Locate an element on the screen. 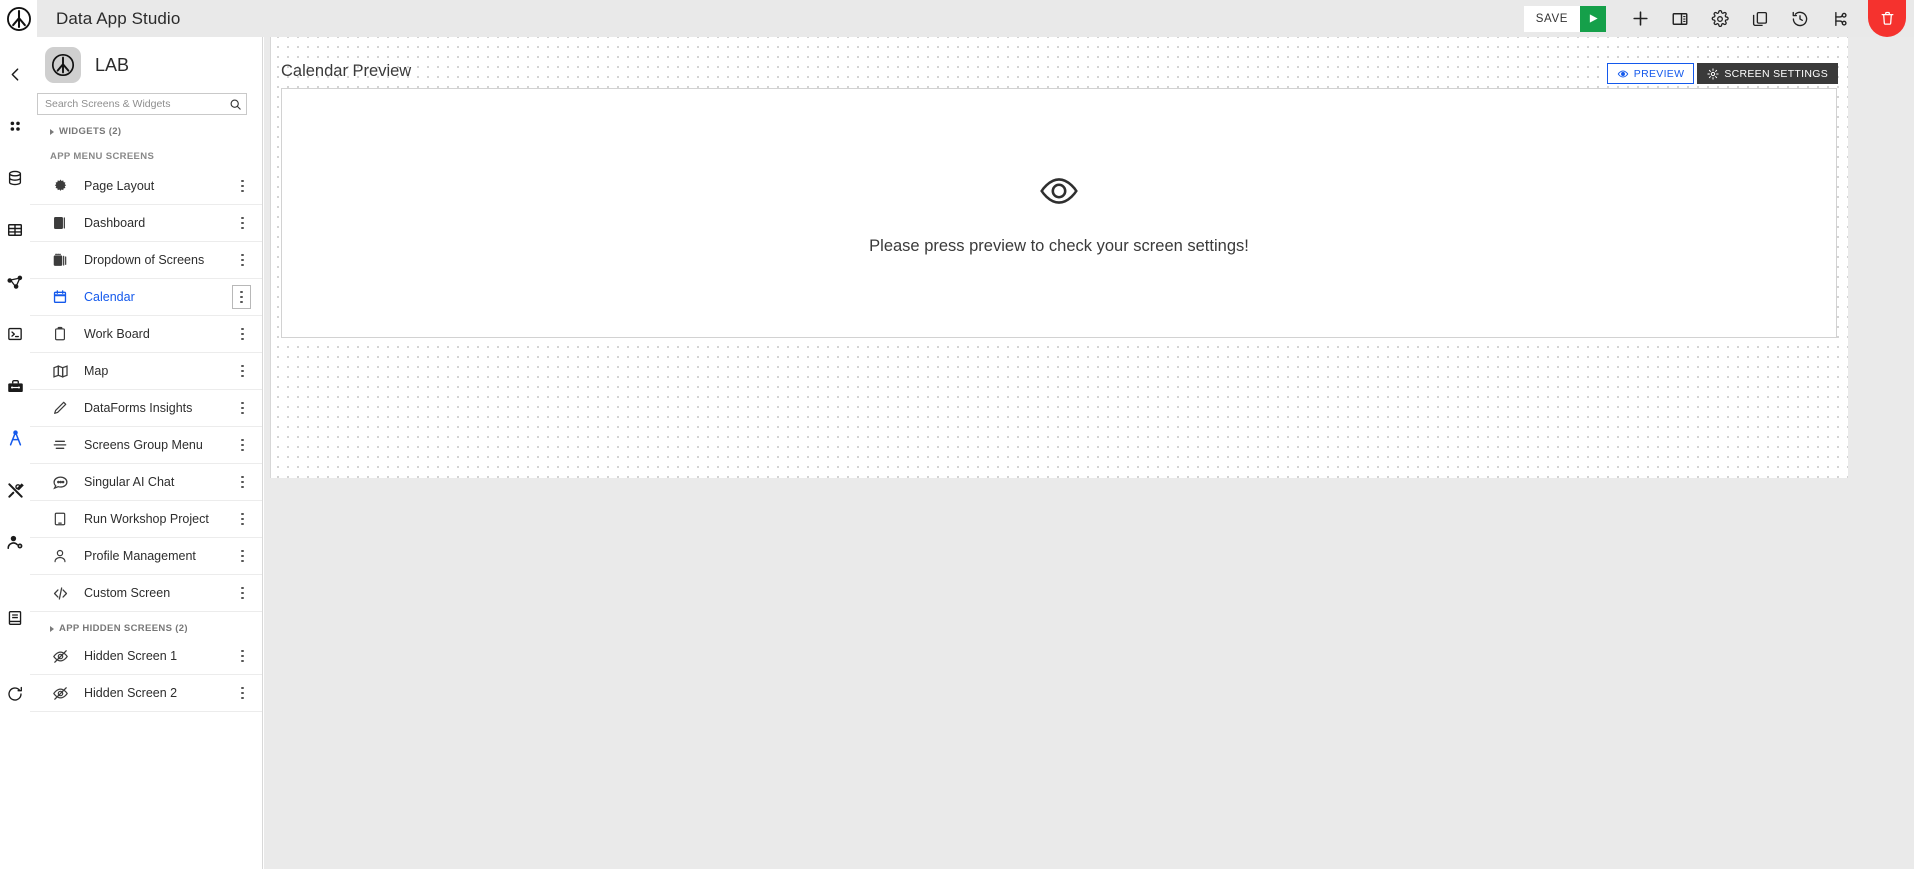 This screenshot has height=869, width=1914. sidebar-item-dashboard: Dashboard is located at coordinates (146, 223).